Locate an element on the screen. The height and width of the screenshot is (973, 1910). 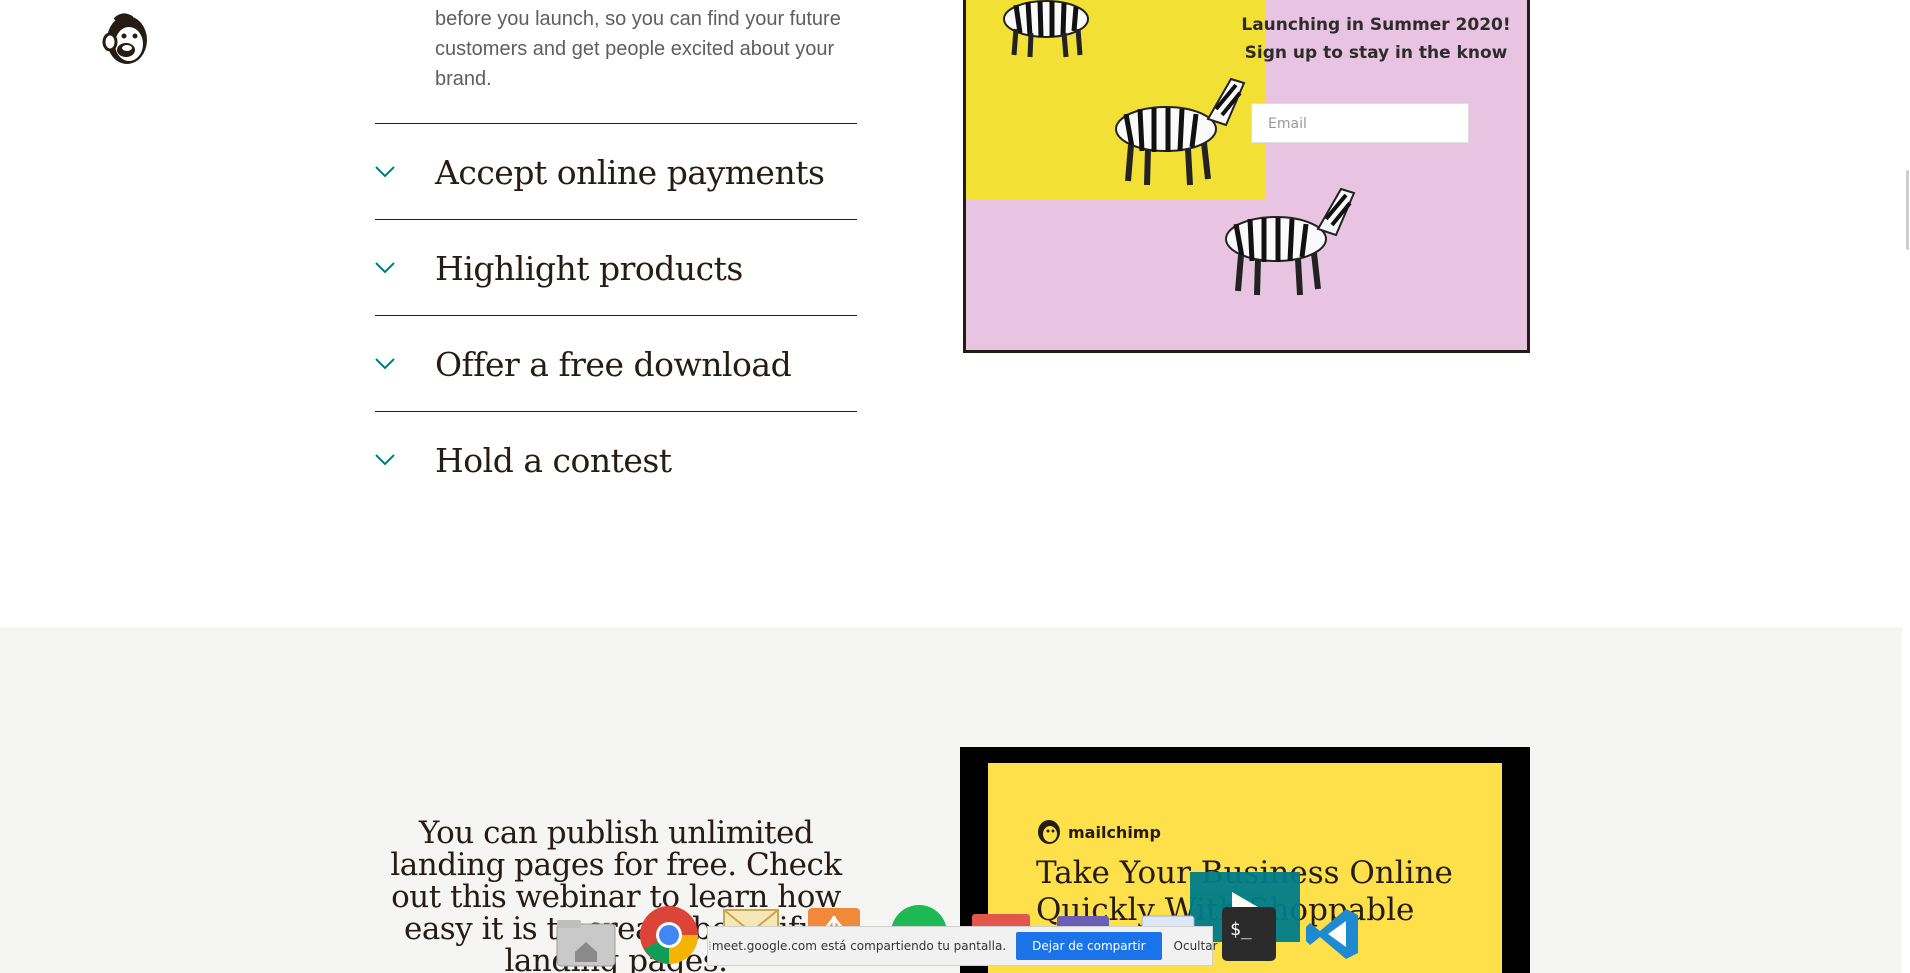
terminal-icon: $_ is located at coordinates (1249, 936).